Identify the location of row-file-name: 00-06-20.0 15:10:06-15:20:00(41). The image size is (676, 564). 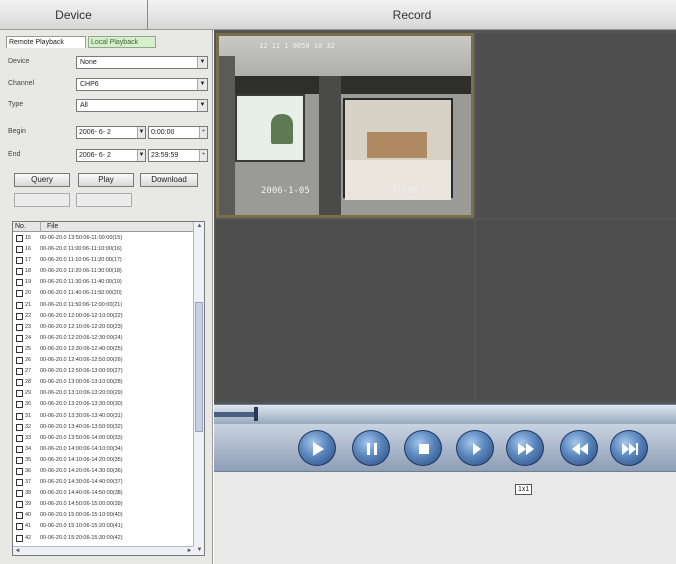
(81, 526).